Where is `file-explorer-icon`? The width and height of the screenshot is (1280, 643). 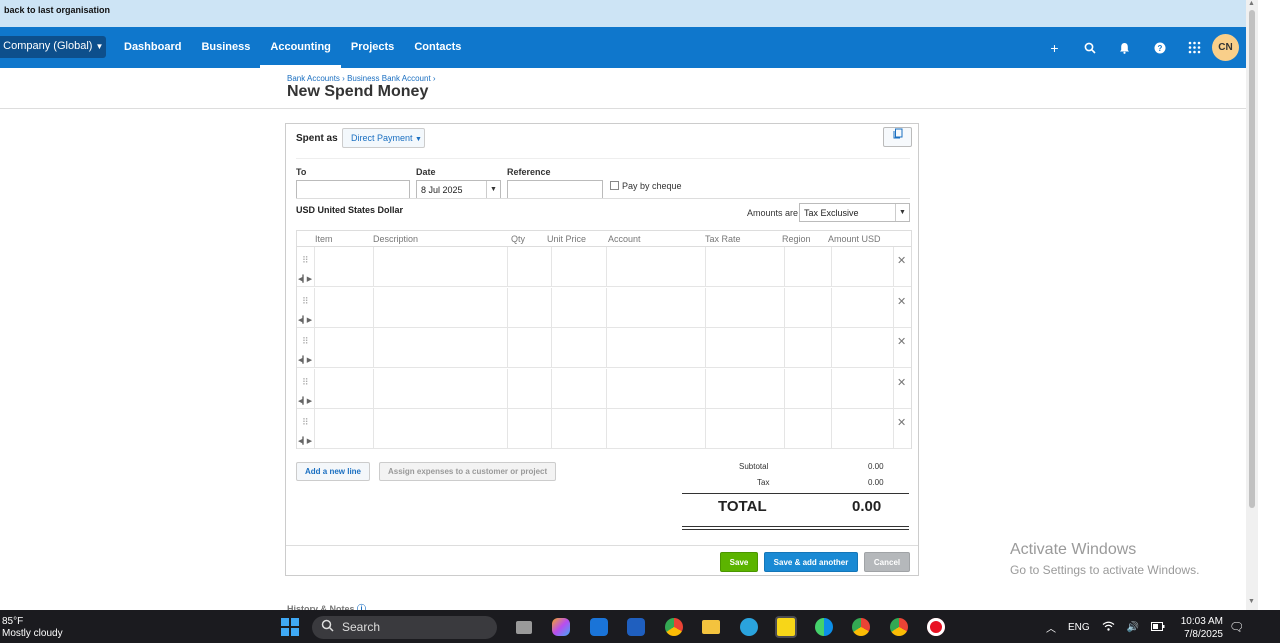 file-explorer-icon is located at coordinates (712, 627).